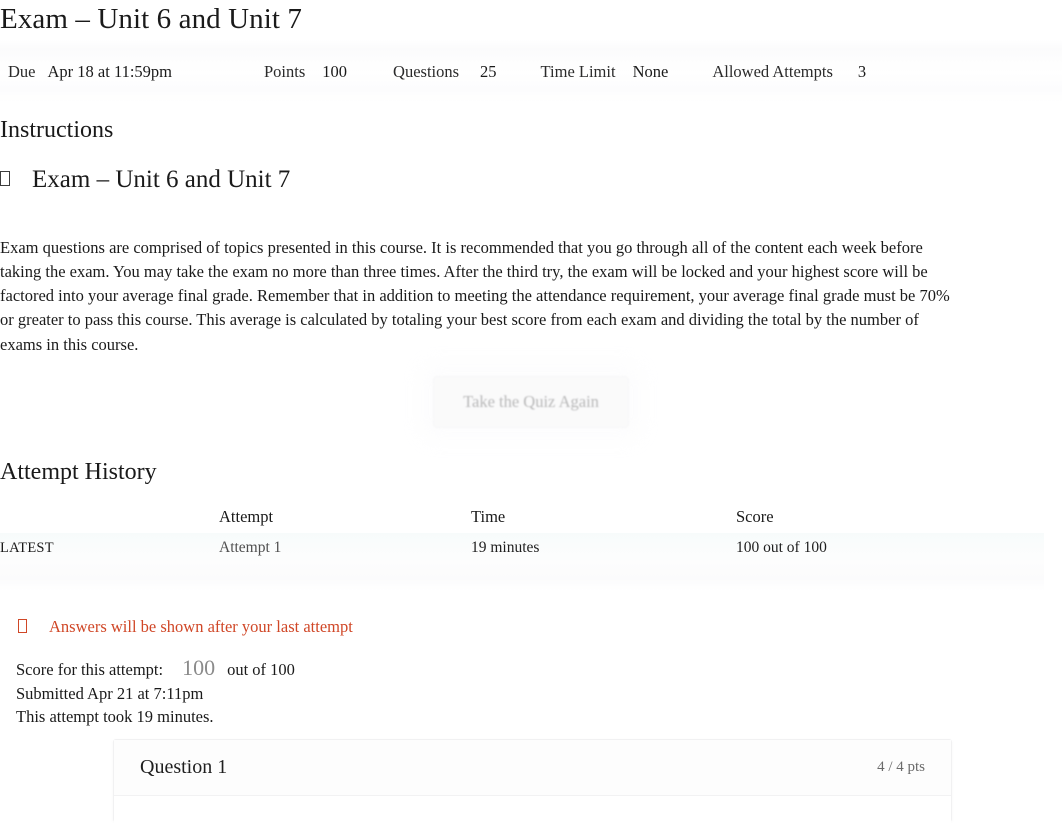  Describe the element at coordinates (22, 71) in the screenshot. I see `meta-due-label: Due` at that location.